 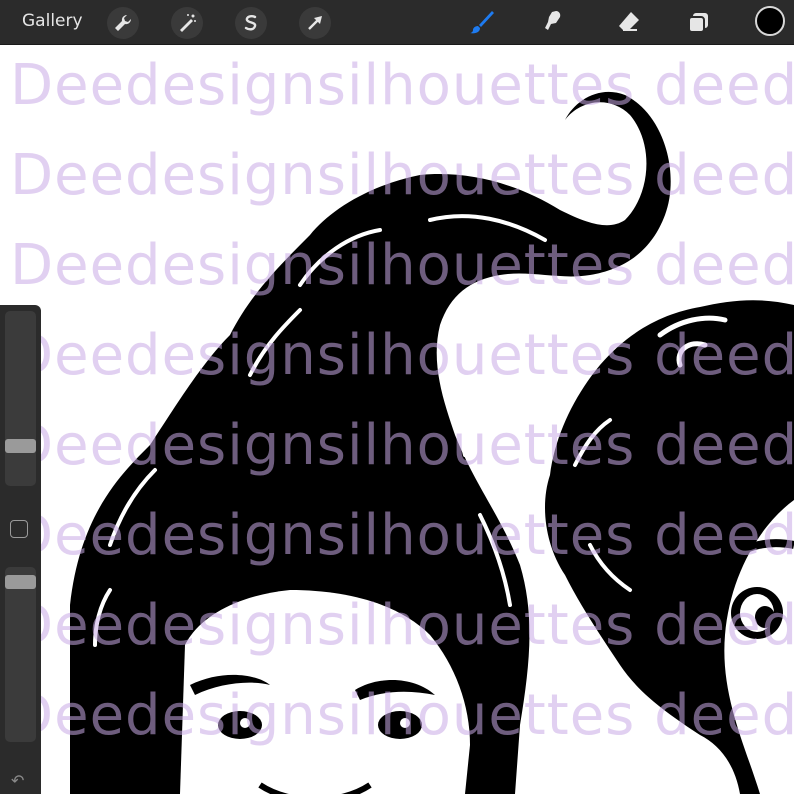 What do you see at coordinates (187, 23) in the screenshot?
I see `magic-wand-icon` at bounding box center [187, 23].